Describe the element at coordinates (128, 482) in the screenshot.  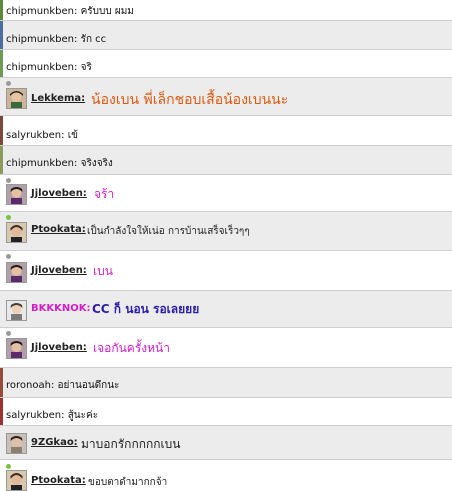
I see `chat-message: ขอบตาดำมากกจ้า` at that location.